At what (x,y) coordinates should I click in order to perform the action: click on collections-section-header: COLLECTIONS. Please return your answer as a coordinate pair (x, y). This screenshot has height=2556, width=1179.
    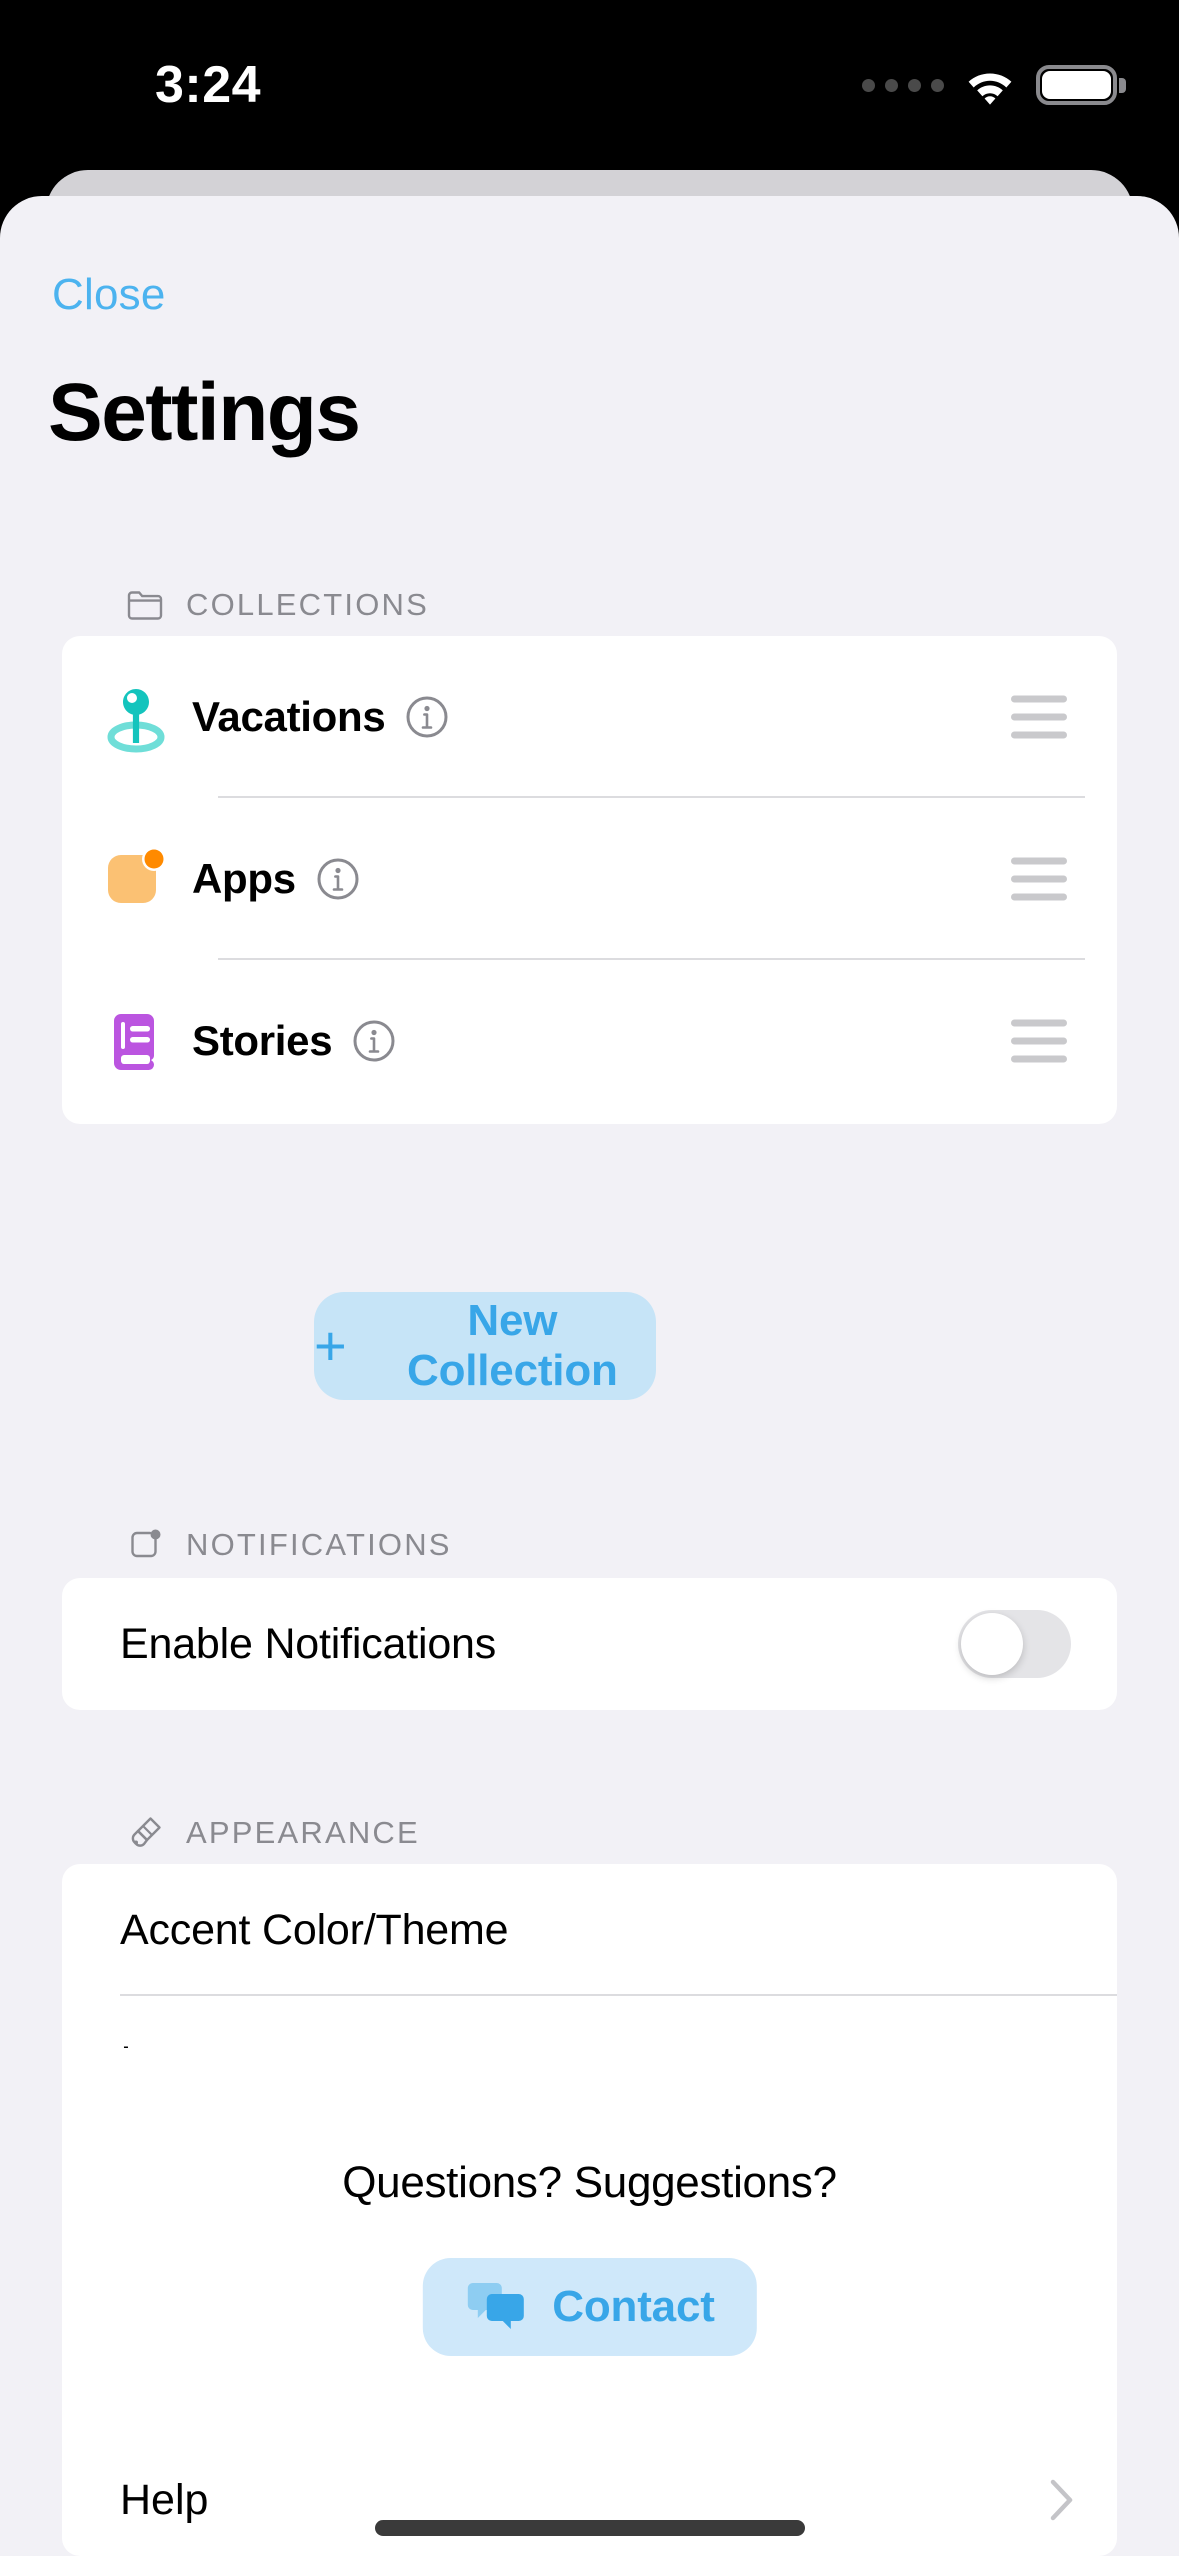
    Looking at the image, I should click on (277, 605).